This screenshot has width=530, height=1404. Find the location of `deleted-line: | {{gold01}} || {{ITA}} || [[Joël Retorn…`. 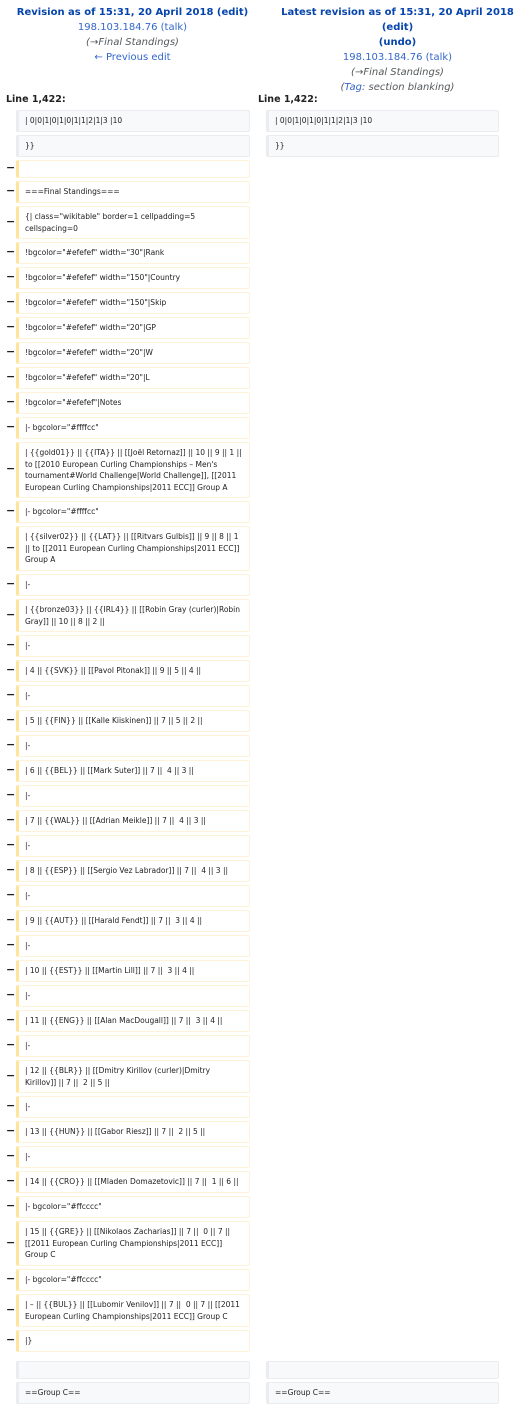

deleted-line: | {{gold01}} || {{ITA}} || [[Joël Retorn… is located at coordinates (133, 470).